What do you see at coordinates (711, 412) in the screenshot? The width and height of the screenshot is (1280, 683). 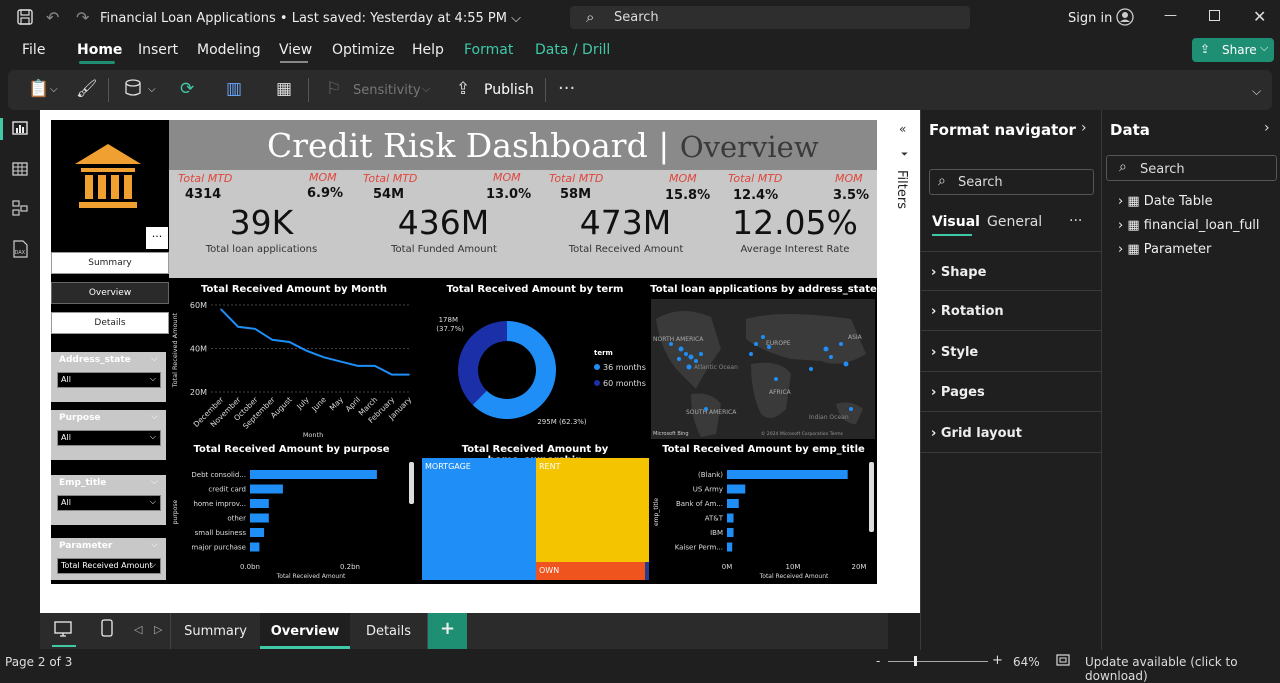 I see `svg-text: SOUTH AMERICA` at bounding box center [711, 412].